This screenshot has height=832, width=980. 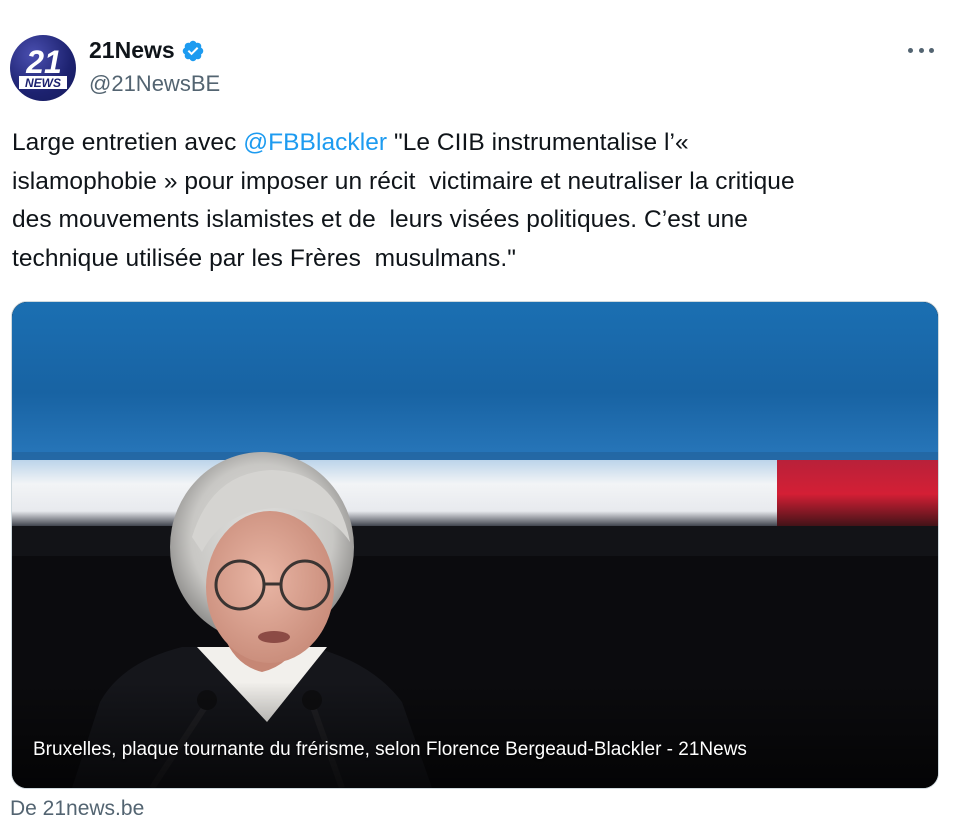 What do you see at coordinates (192, 50) in the screenshot?
I see `verified-badge-icon` at bounding box center [192, 50].